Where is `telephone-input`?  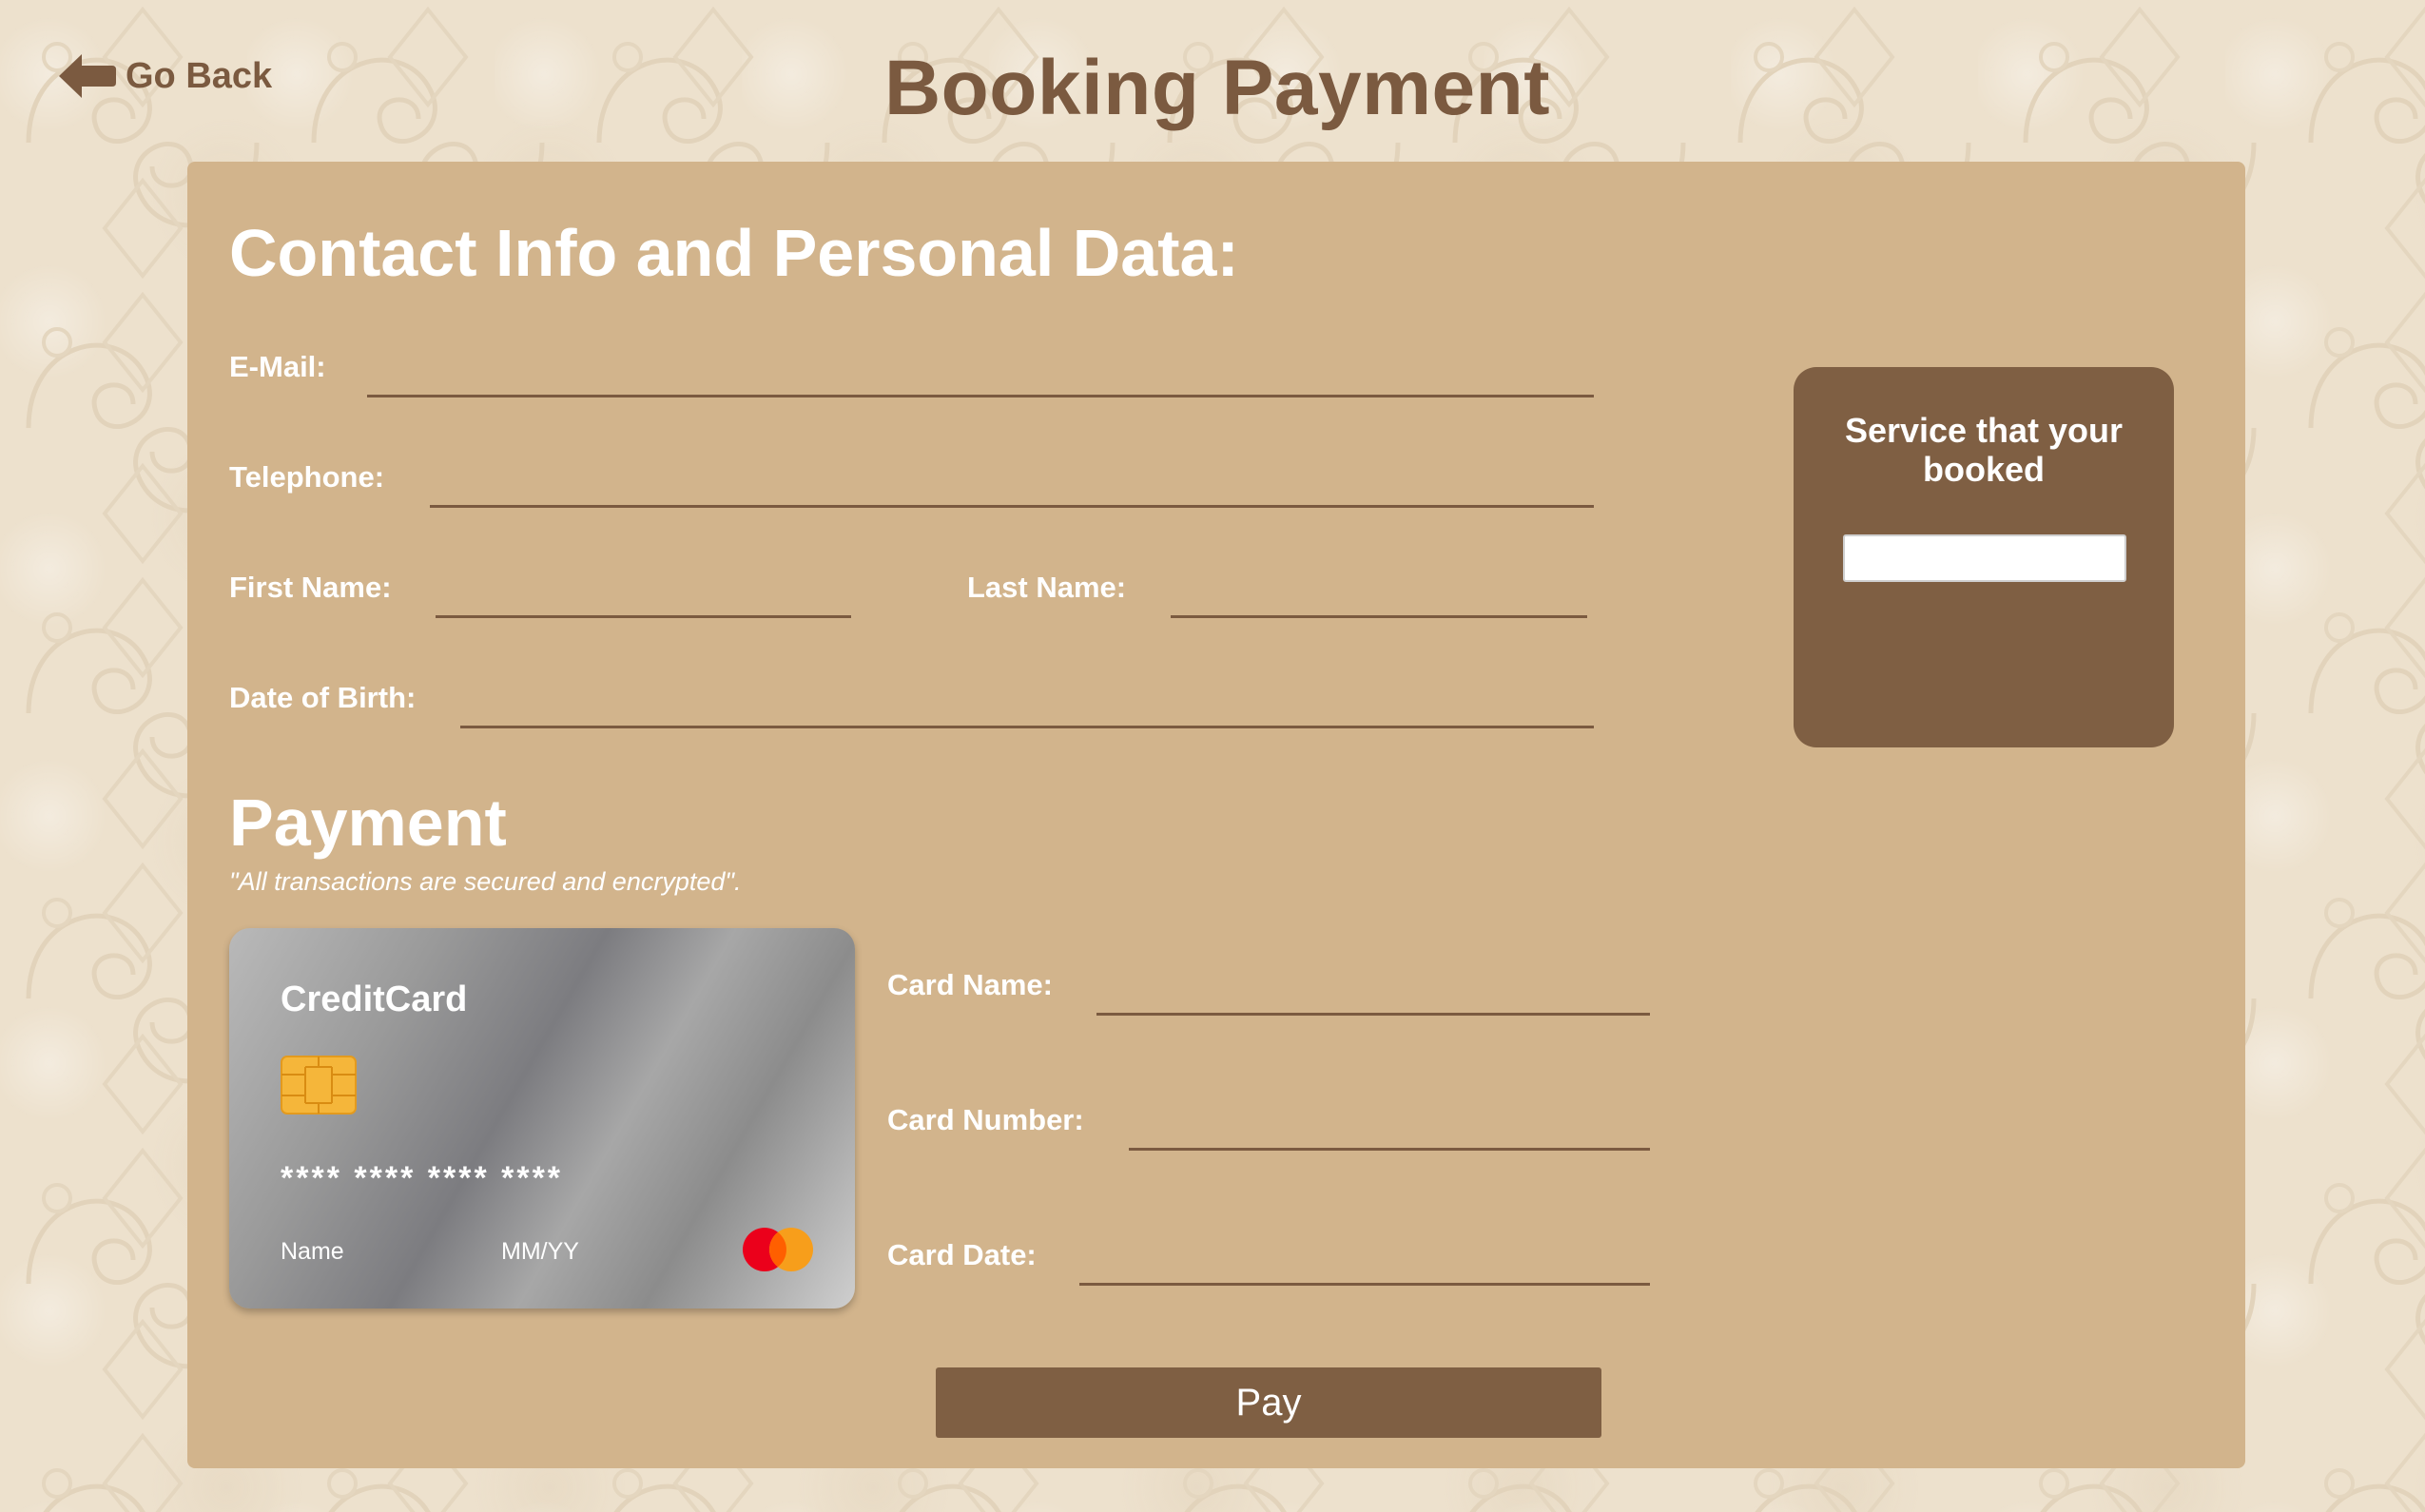 telephone-input is located at coordinates (1012, 484).